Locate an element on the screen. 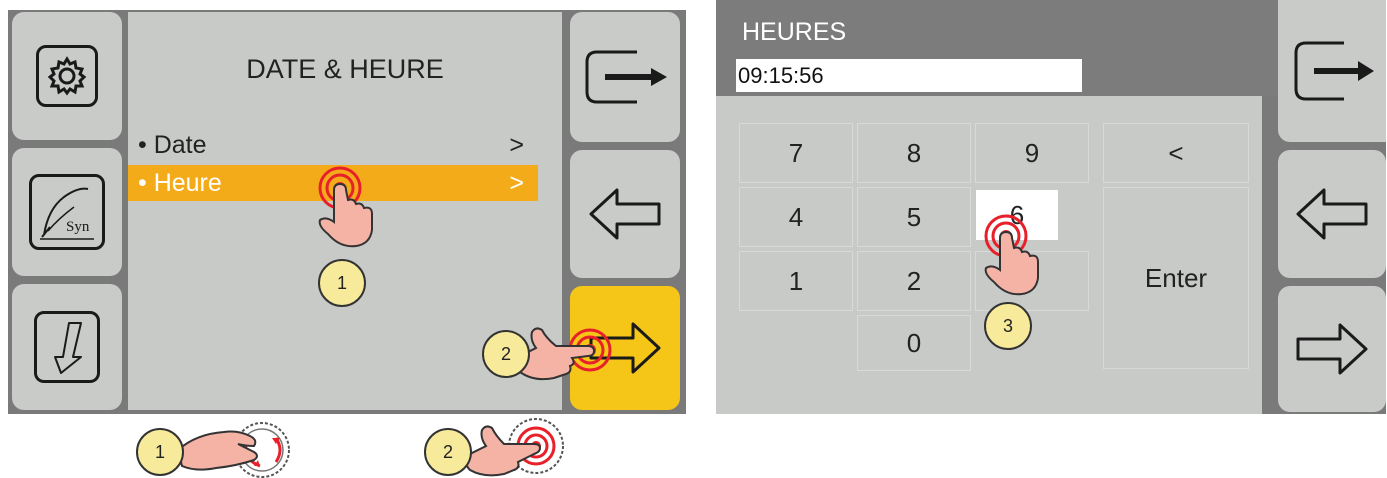  backspace-key: < is located at coordinates (1176, 153).